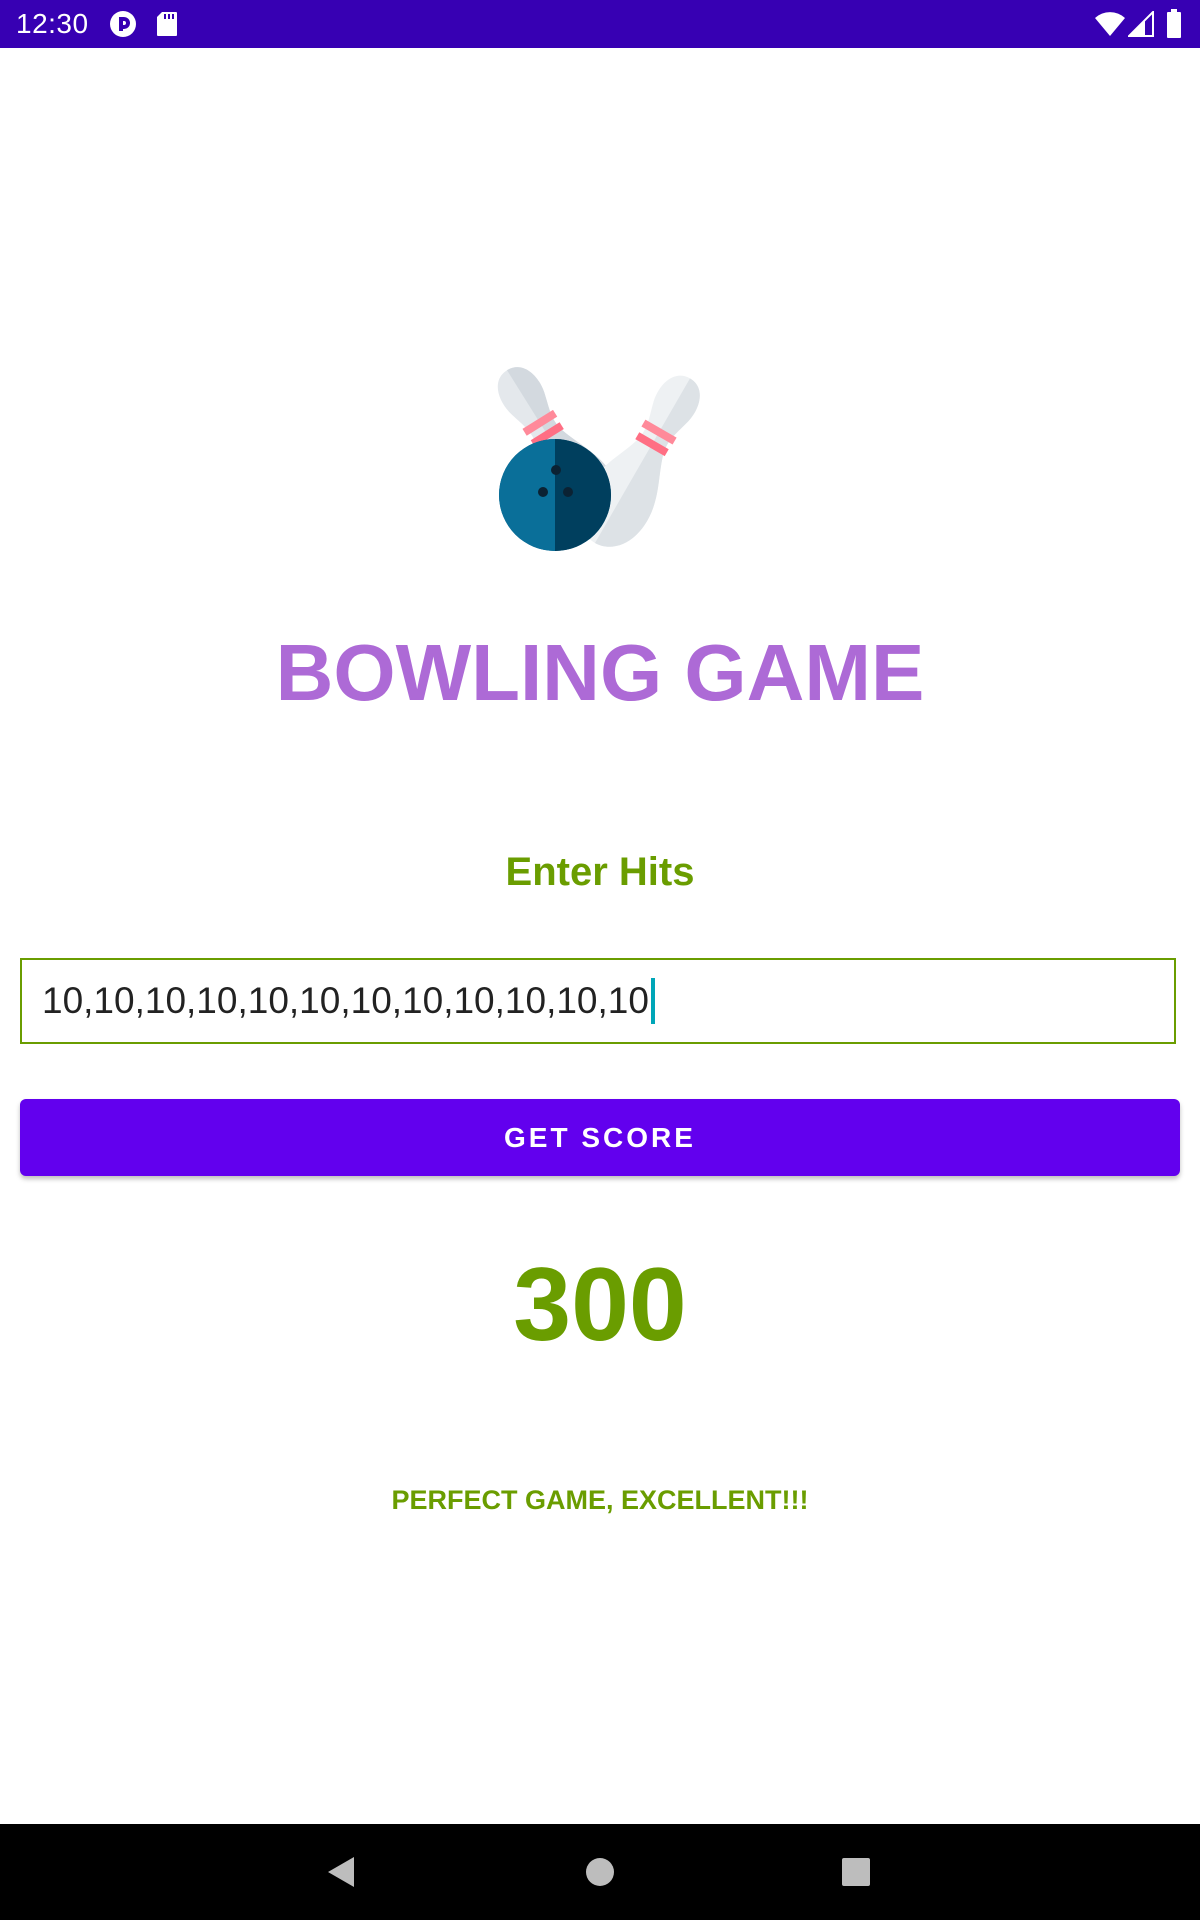 This screenshot has width=1200, height=1920. I want to click on hits-input: 10,10,10,10,10,10,10,10,10,10,10,10, so click(598, 1001).